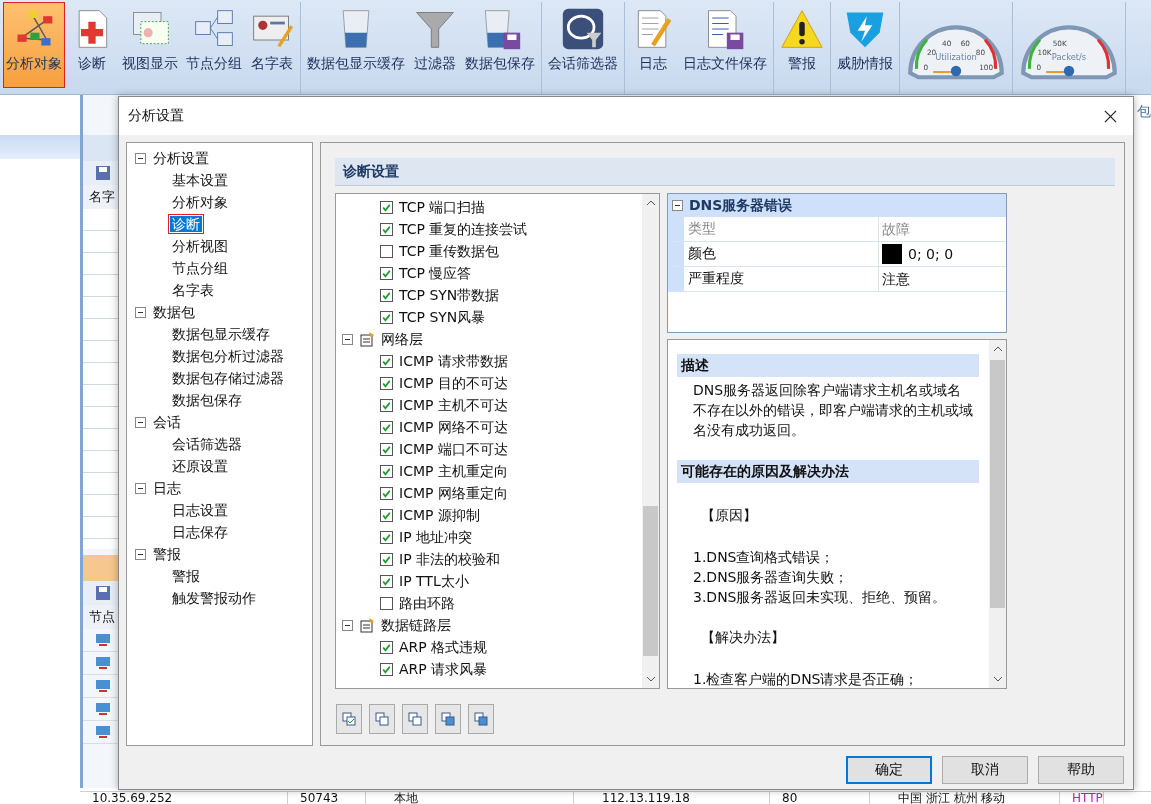 This screenshot has width=1151, height=804. I want to click on tree-item: 分析对象, so click(200, 202).